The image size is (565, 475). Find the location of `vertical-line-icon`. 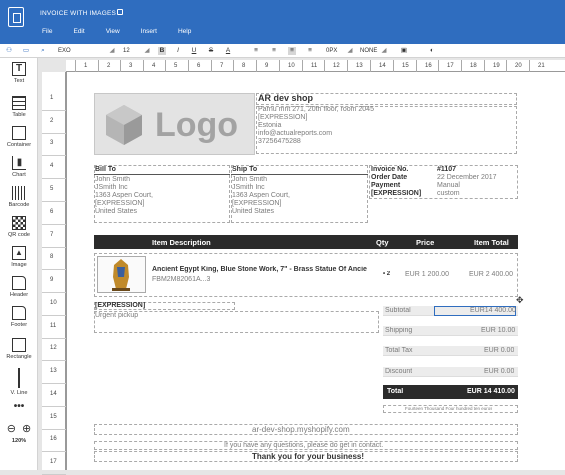

vertical-line-icon is located at coordinates (19, 378).